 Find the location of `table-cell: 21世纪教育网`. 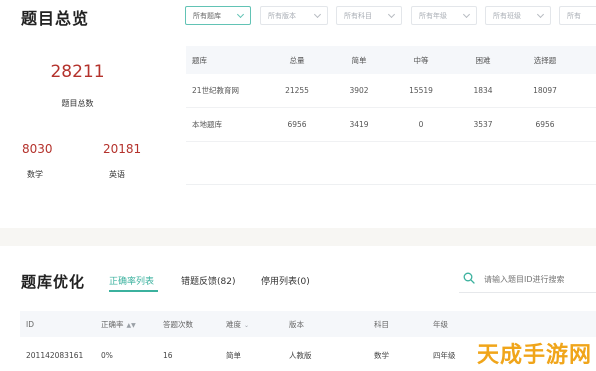

table-cell: 21世纪教育网 is located at coordinates (216, 90).